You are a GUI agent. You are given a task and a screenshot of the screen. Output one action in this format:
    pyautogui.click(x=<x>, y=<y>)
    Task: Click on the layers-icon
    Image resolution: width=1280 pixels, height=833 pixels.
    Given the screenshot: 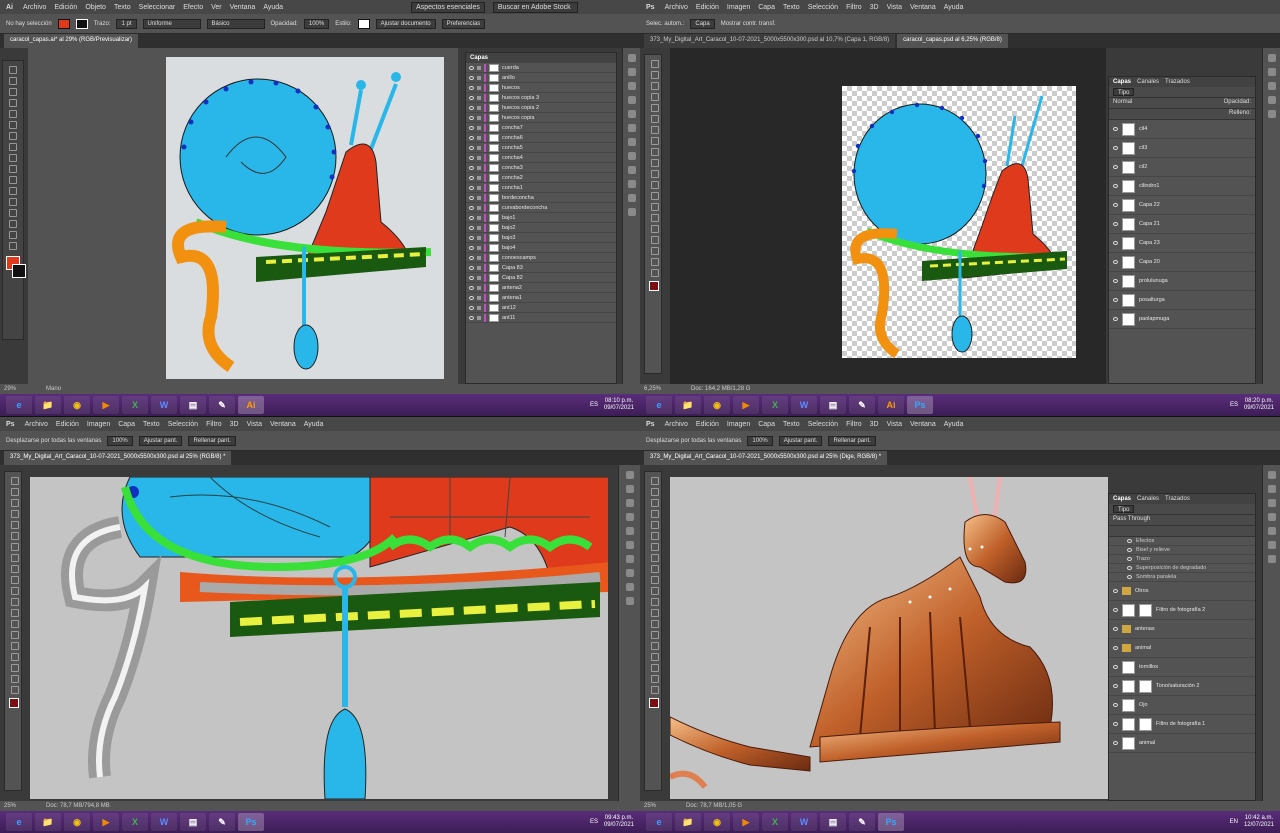 What is the action you would take?
    pyautogui.click(x=1271, y=531)
    